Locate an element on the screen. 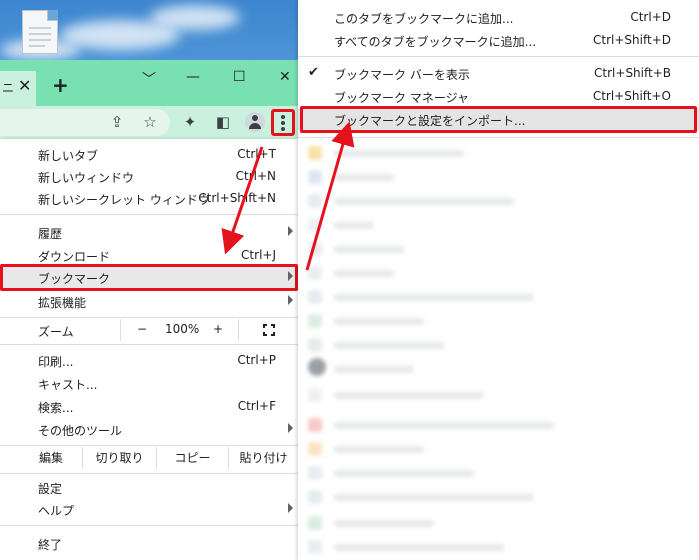  edit-label: 編集 is located at coordinates (50, 458).